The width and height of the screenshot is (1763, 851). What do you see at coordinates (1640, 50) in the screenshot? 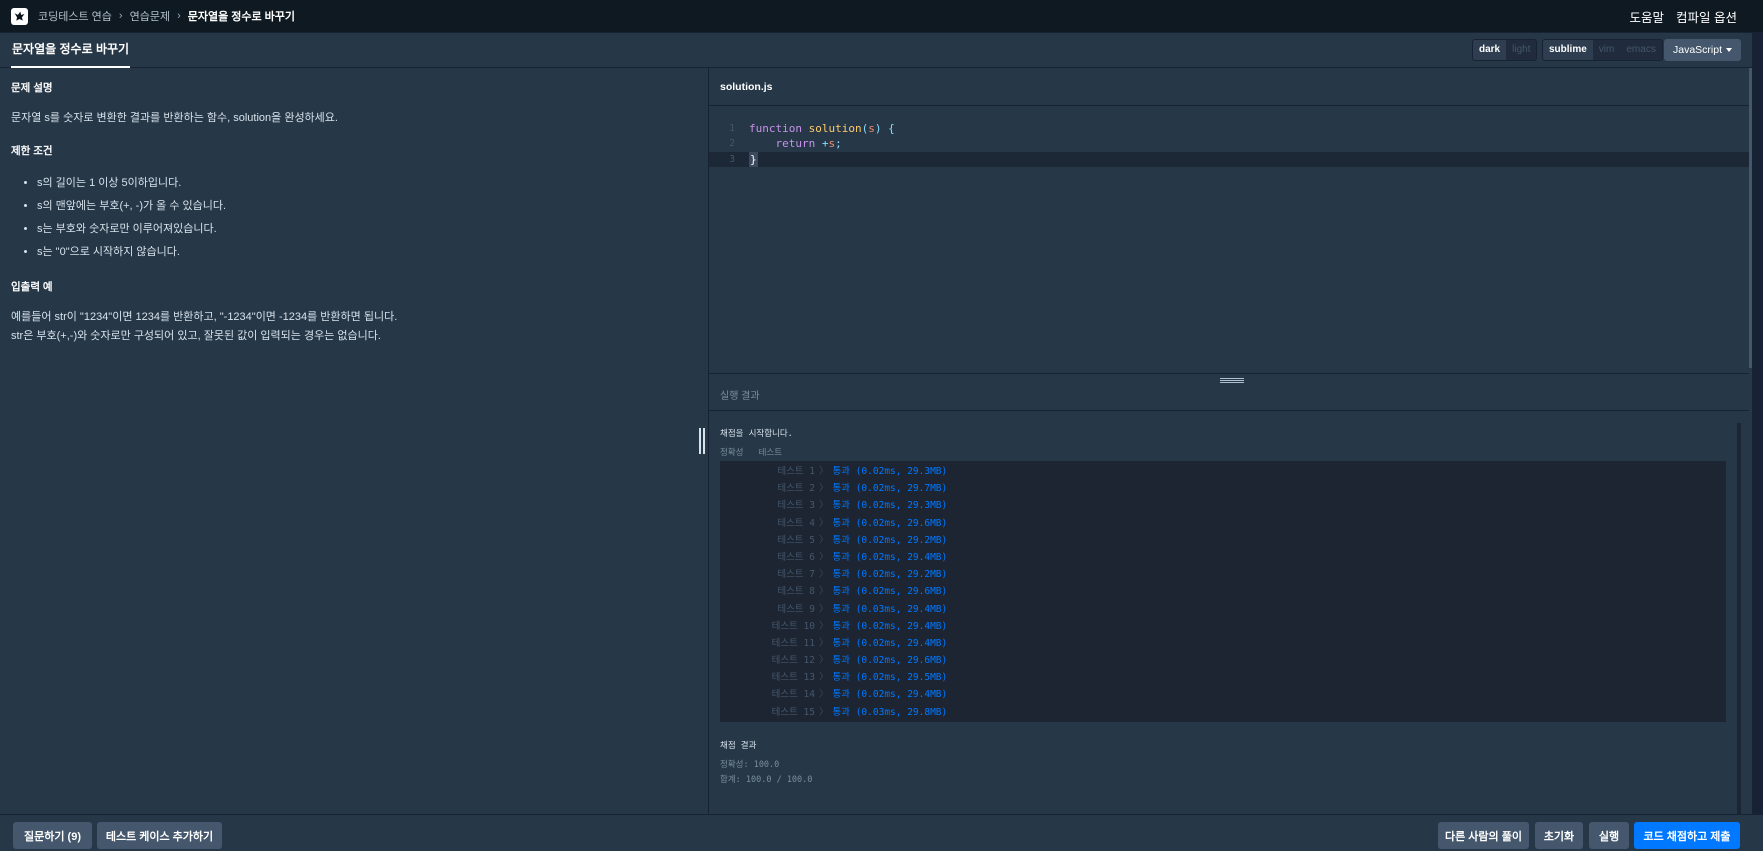
I see `keymap-emacs-option: emacs` at bounding box center [1640, 50].